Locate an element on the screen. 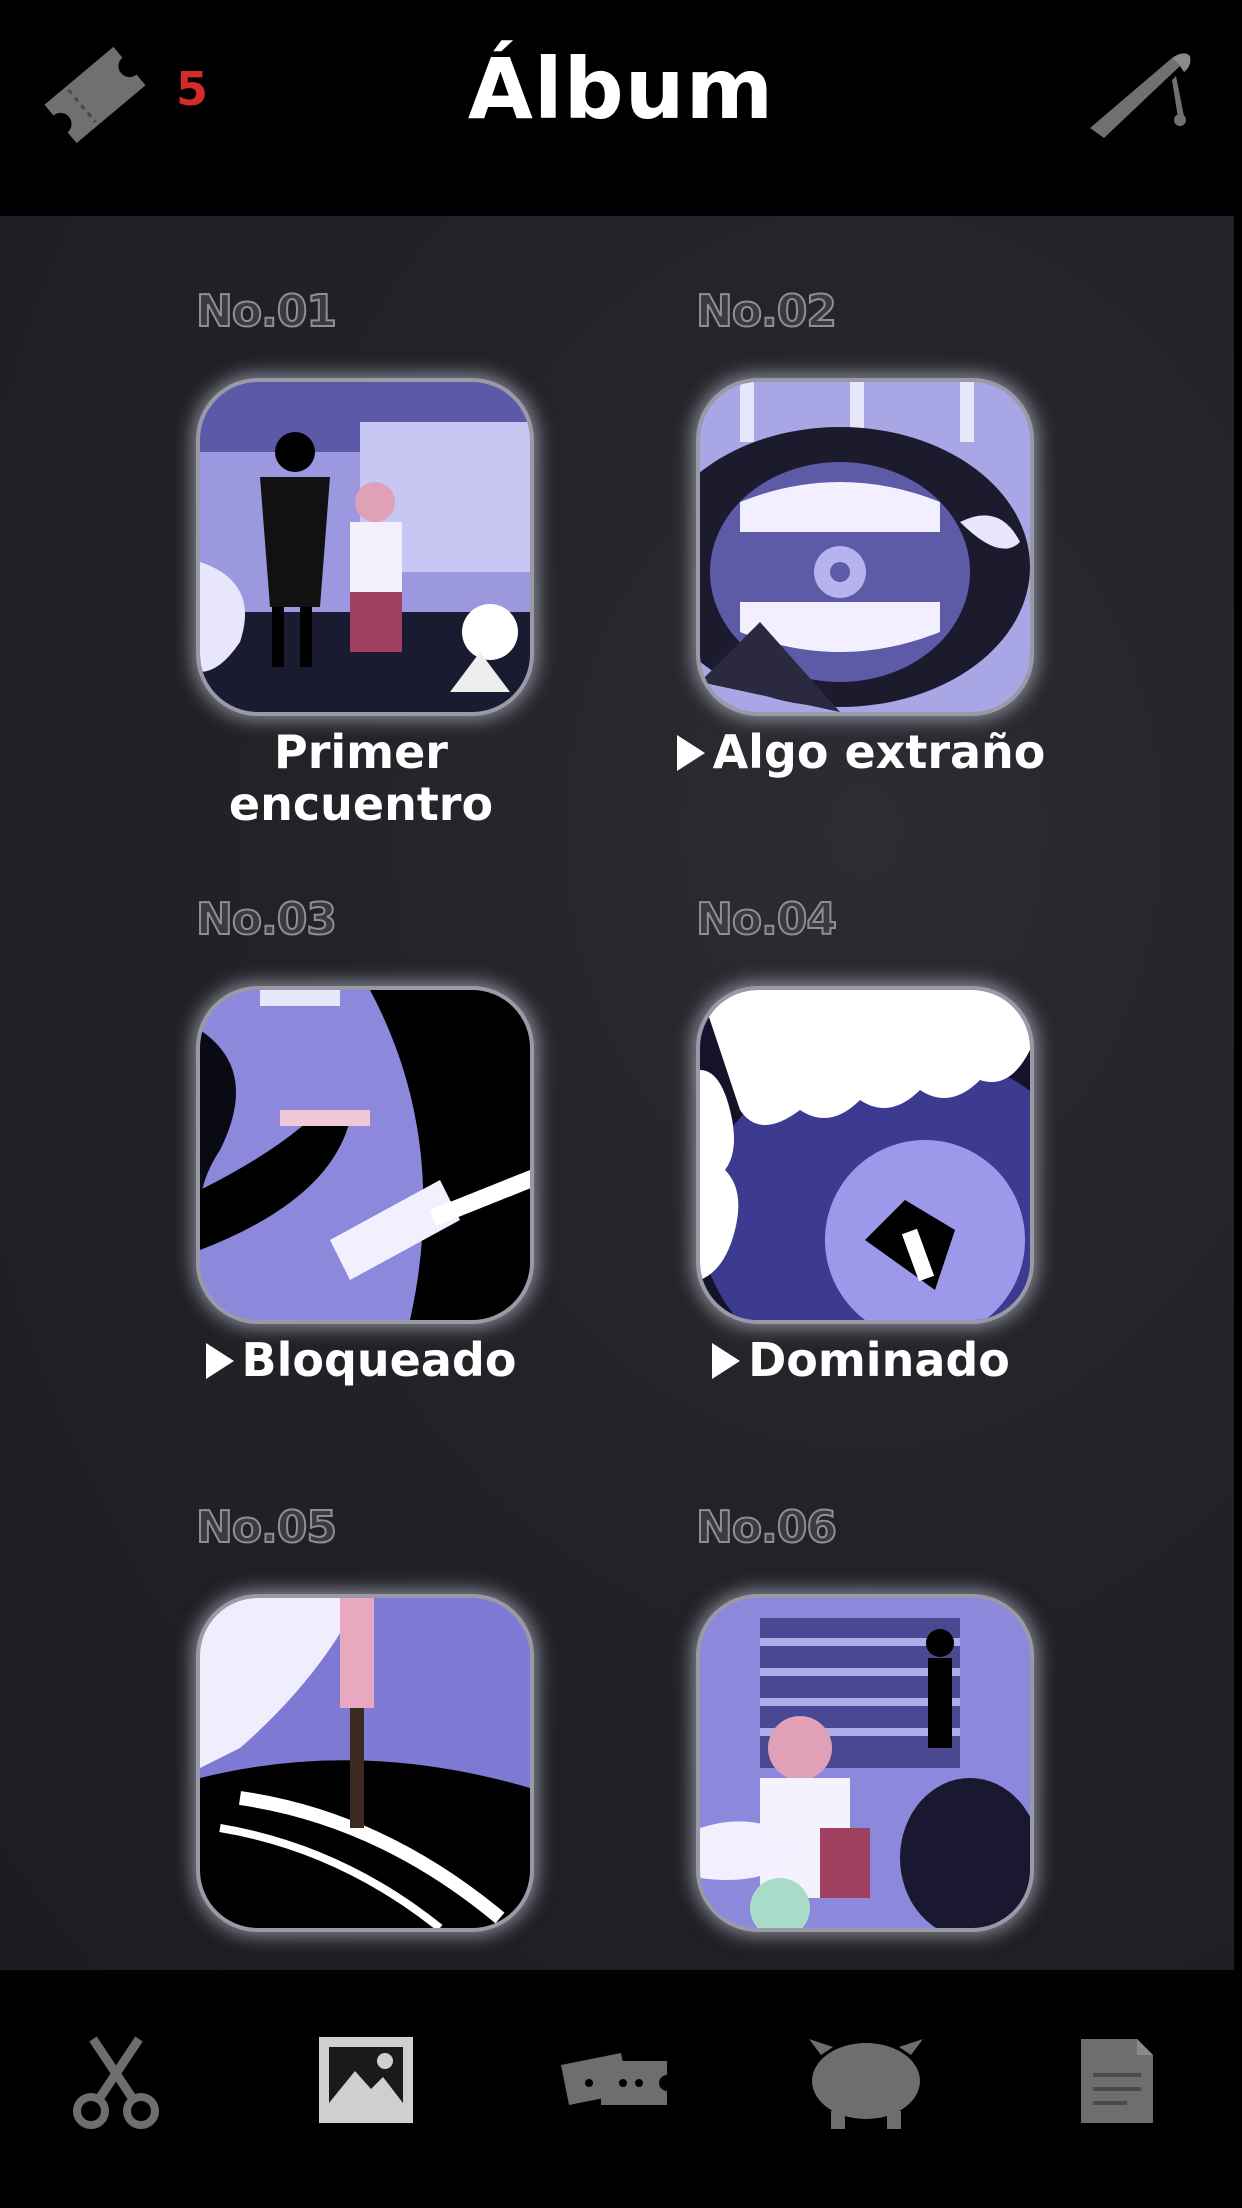 Image resolution: width=1242 pixels, height=2208 pixels. item-label: Primer encuentro is located at coordinates (361, 778).